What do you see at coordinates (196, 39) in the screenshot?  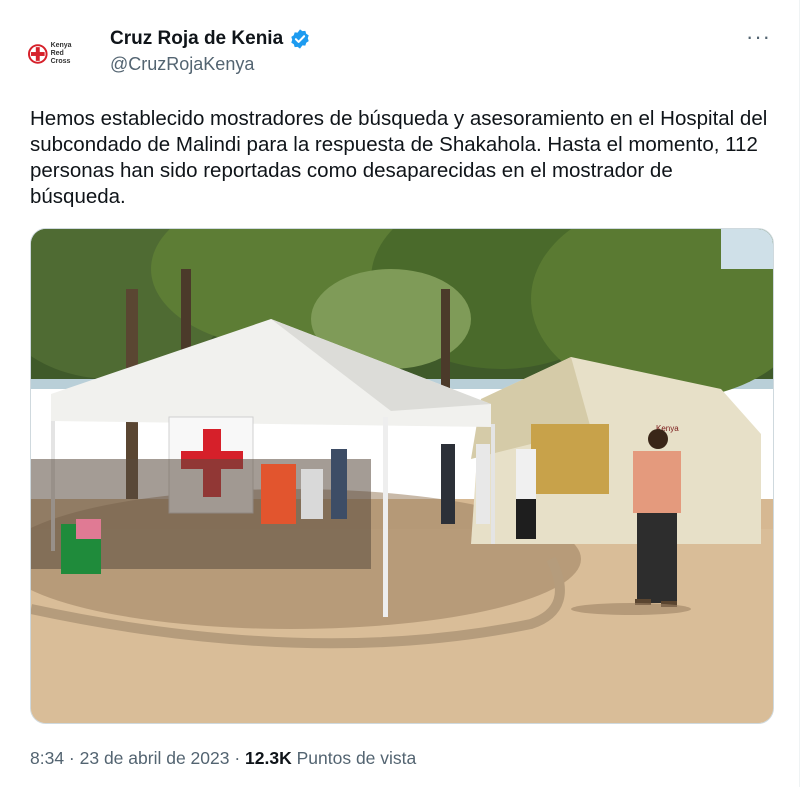 I see `author-display-name: Cruz Roja de Kenia` at bounding box center [196, 39].